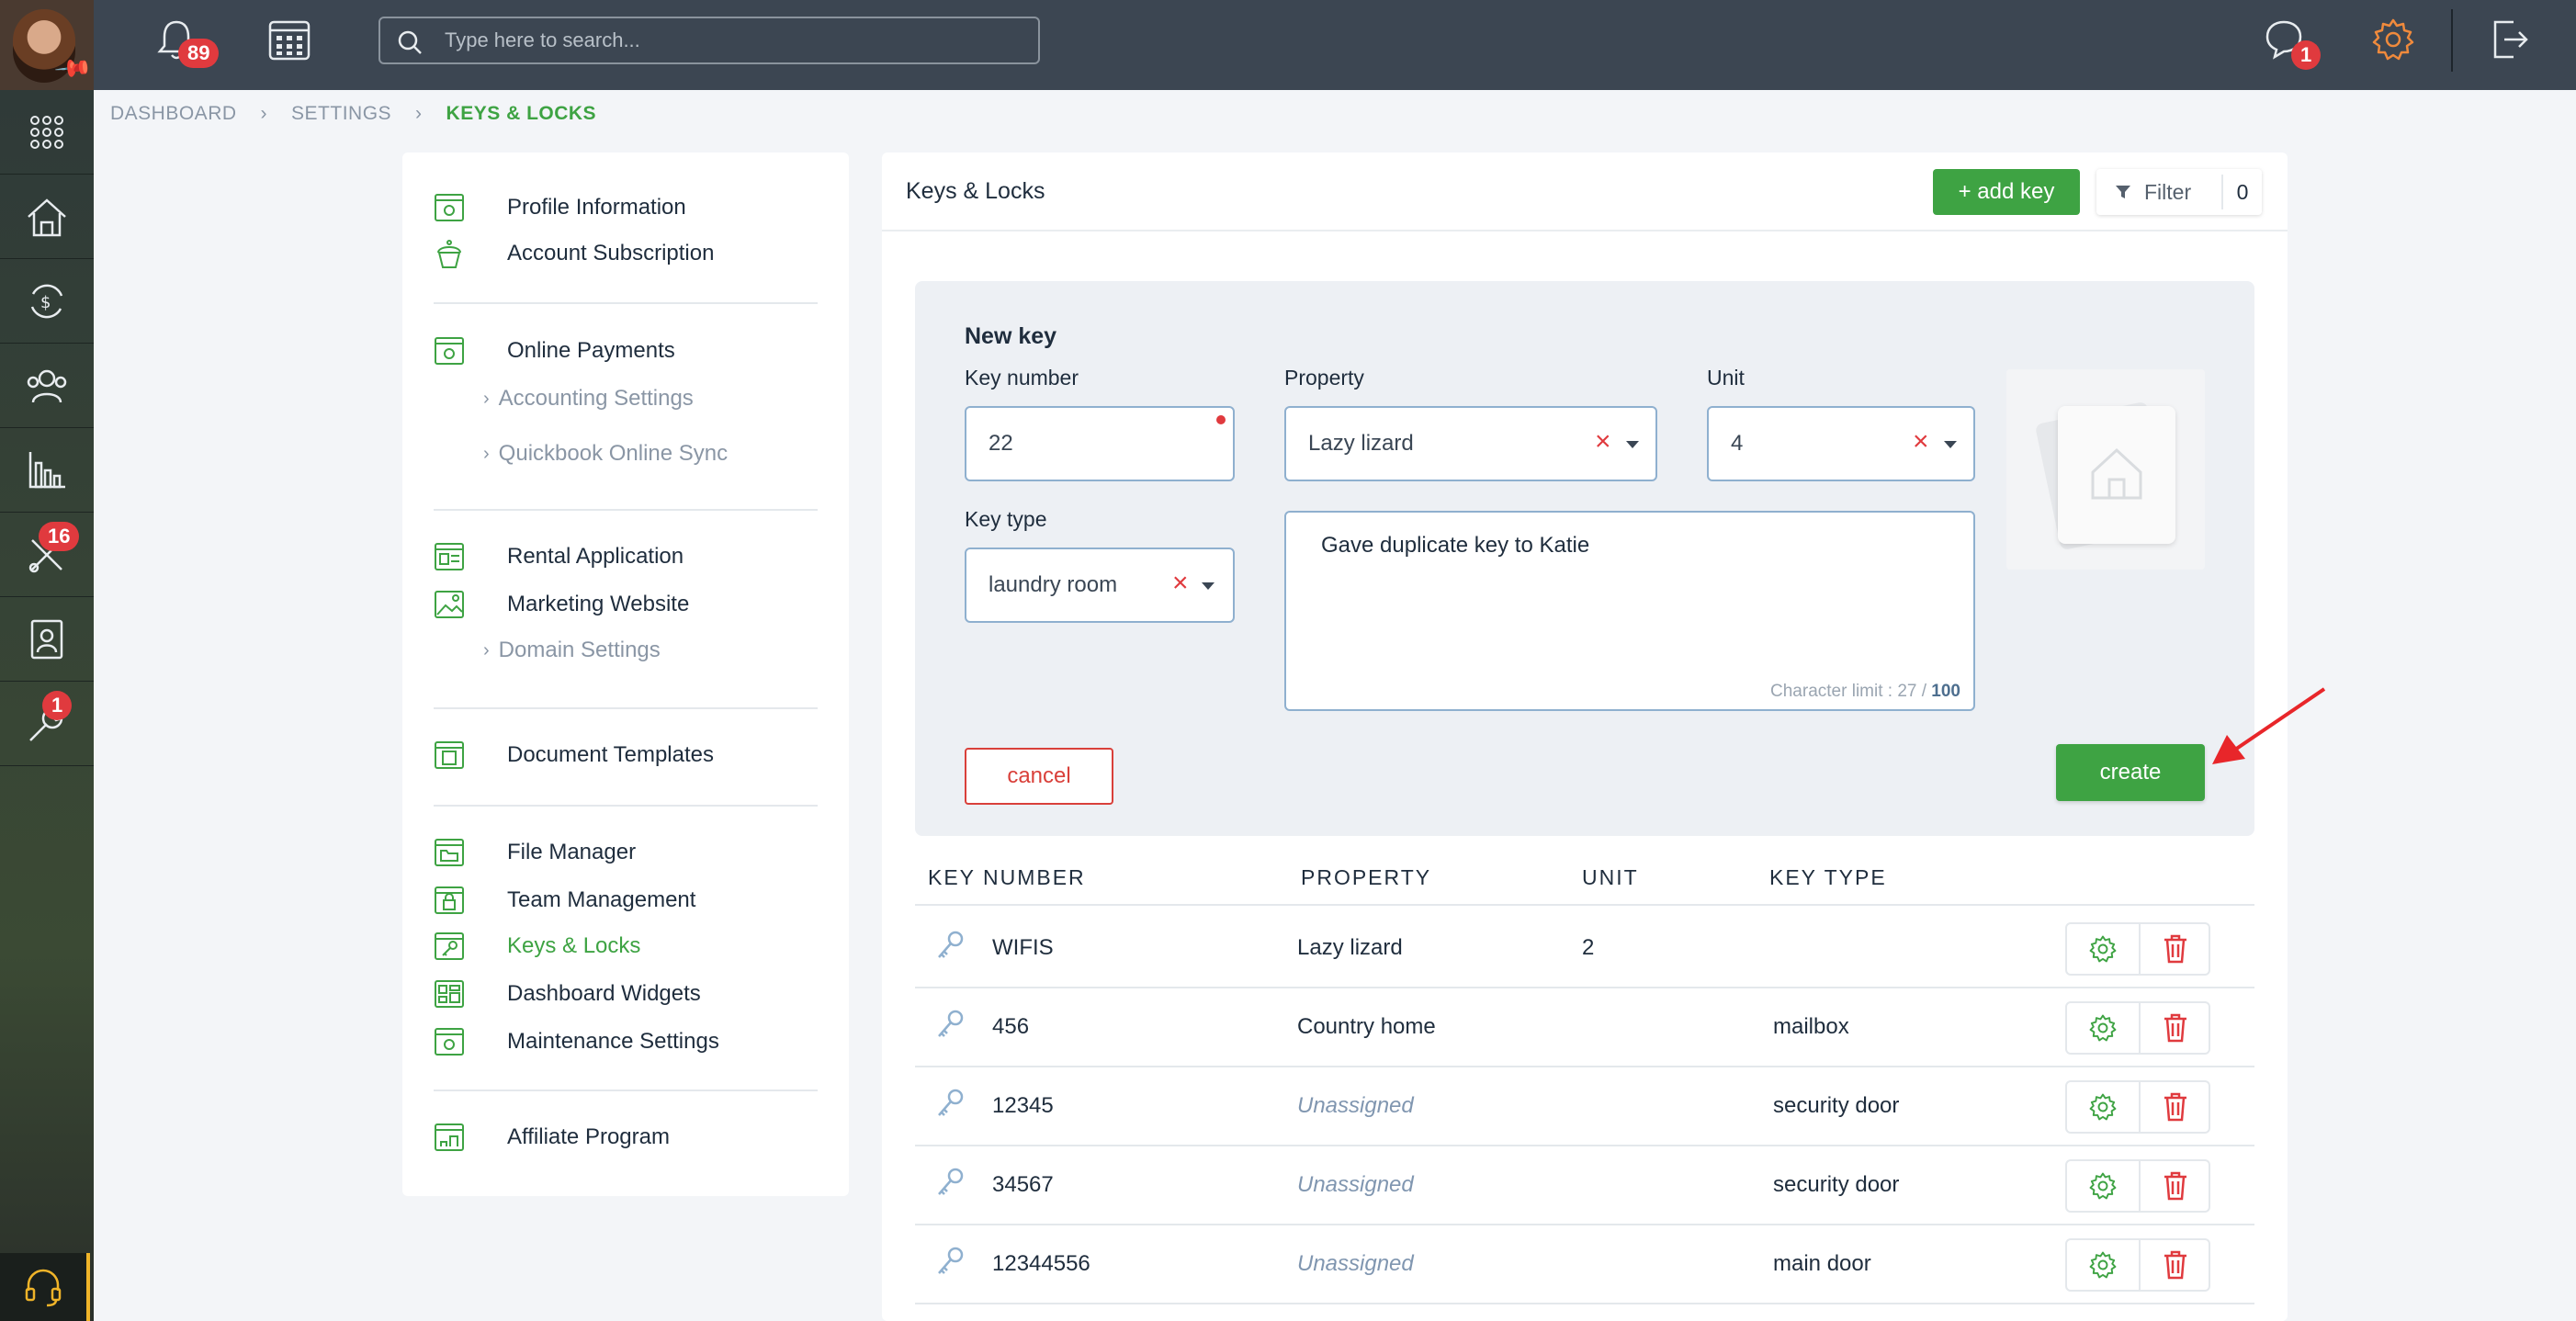  What do you see at coordinates (1841, 444) in the screenshot?
I see `unit-select: 4 ×` at bounding box center [1841, 444].